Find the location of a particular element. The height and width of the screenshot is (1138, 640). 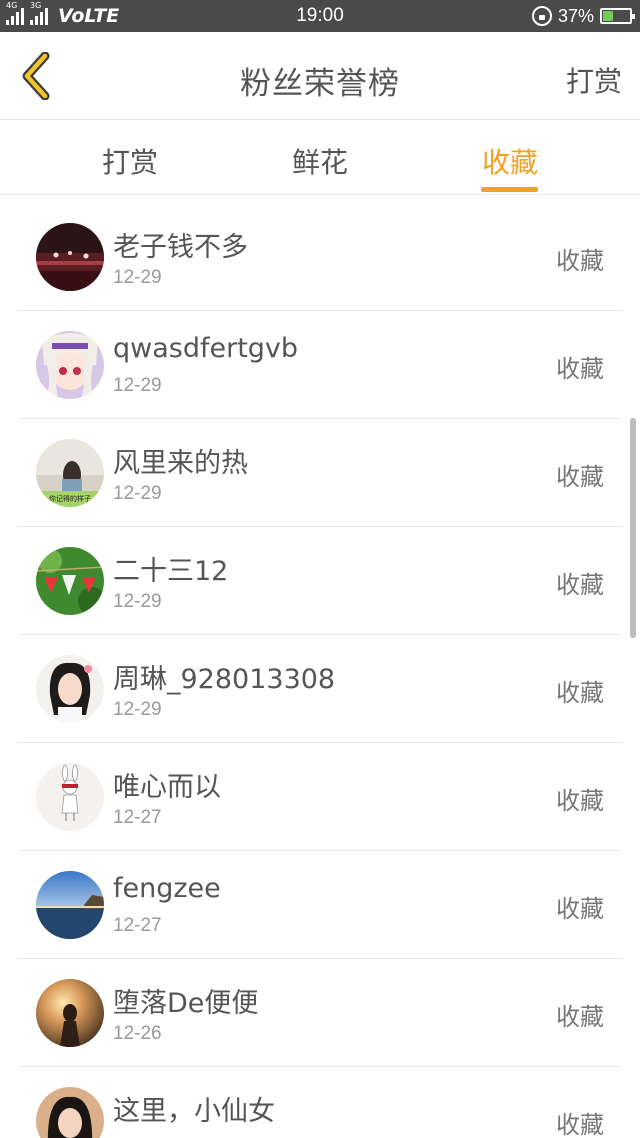

user-name: 这里，小仙女 is located at coordinates (194, 1111).